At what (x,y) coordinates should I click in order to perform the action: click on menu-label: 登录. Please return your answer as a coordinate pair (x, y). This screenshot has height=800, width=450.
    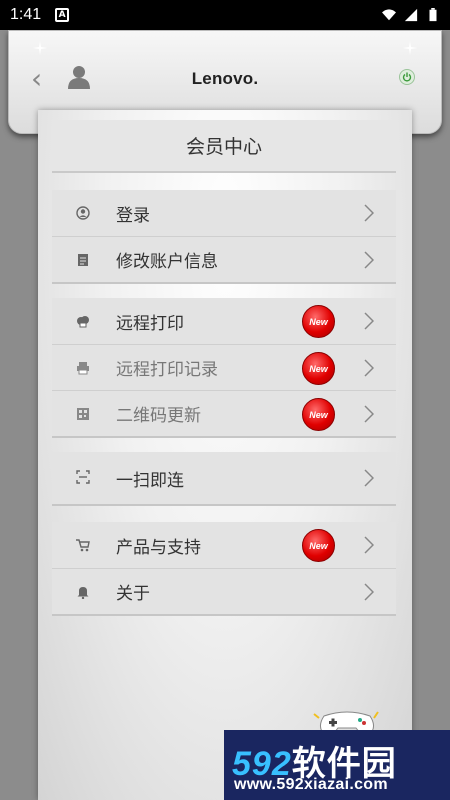
    Looking at the image, I should click on (133, 215).